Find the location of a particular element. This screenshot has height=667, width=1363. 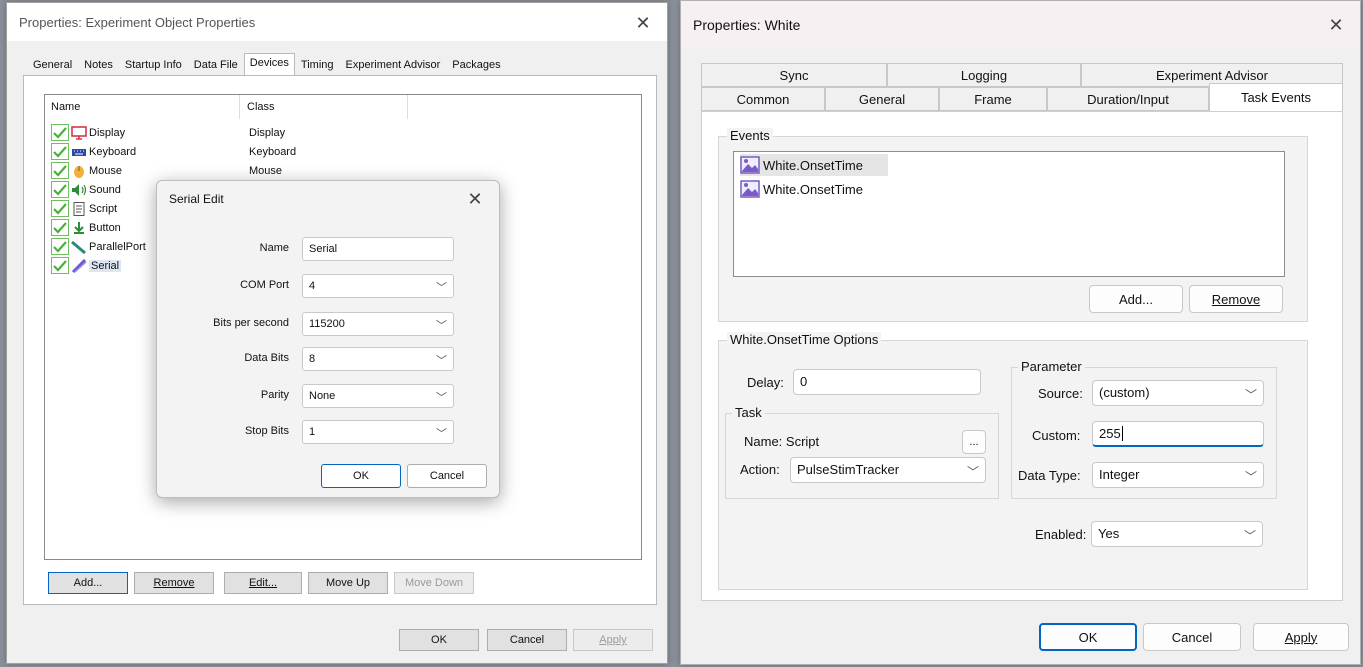

device-row-mouse: Mouse Mouse is located at coordinates (166, 170).